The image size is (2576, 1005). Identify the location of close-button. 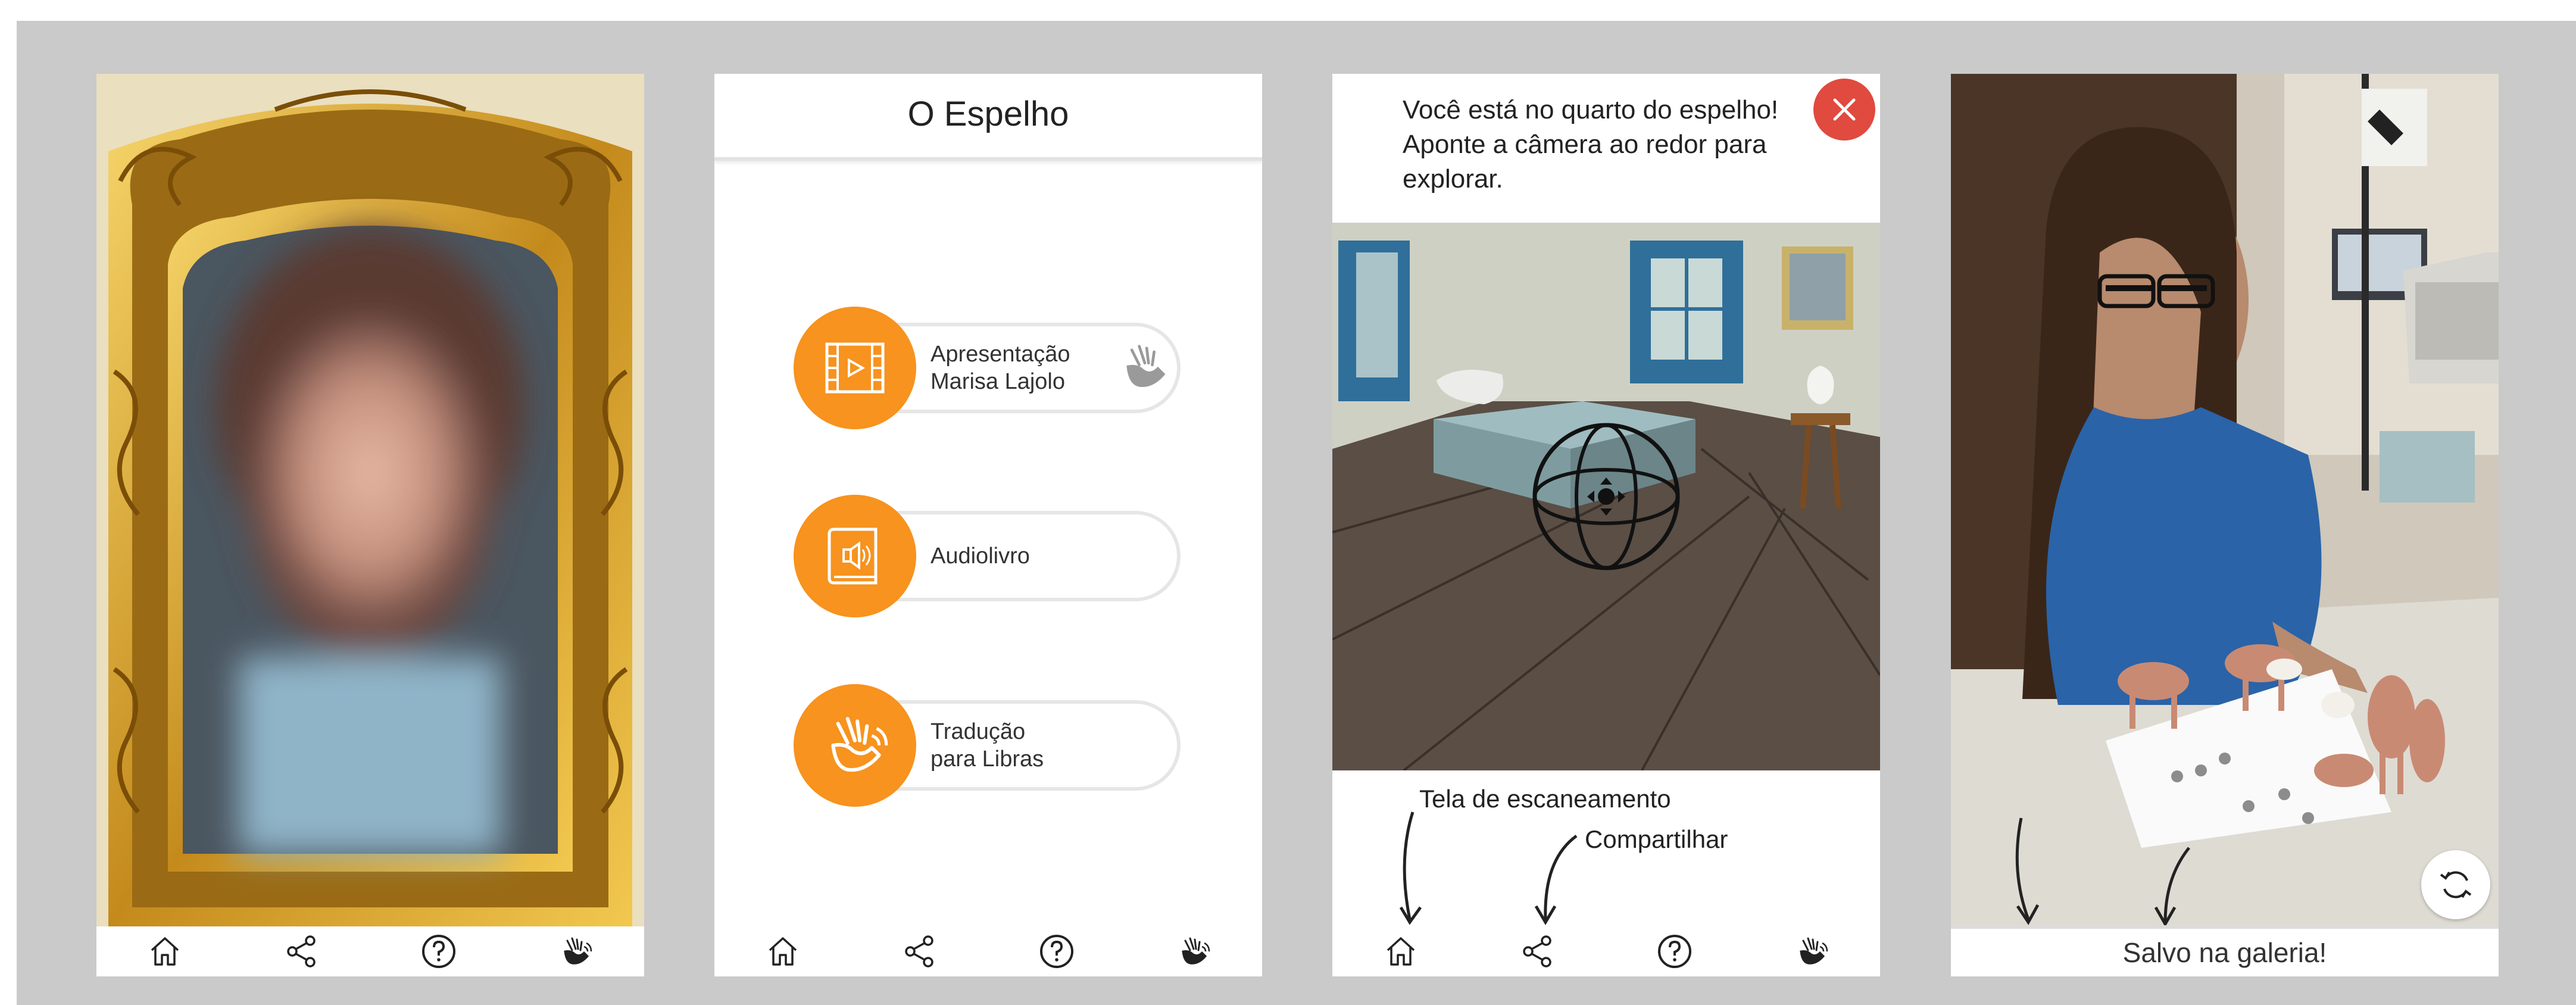
(1844, 110).